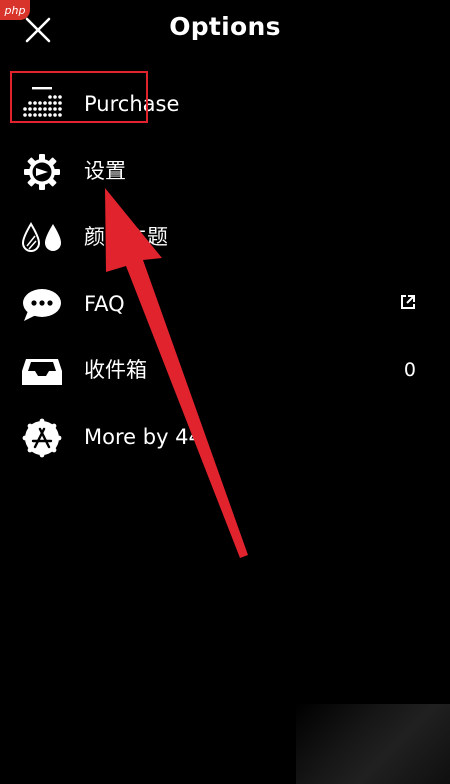 This screenshot has width=450, height=784. I want to click on menu-item-color-theme: 颜色主题, so click(225, 238).